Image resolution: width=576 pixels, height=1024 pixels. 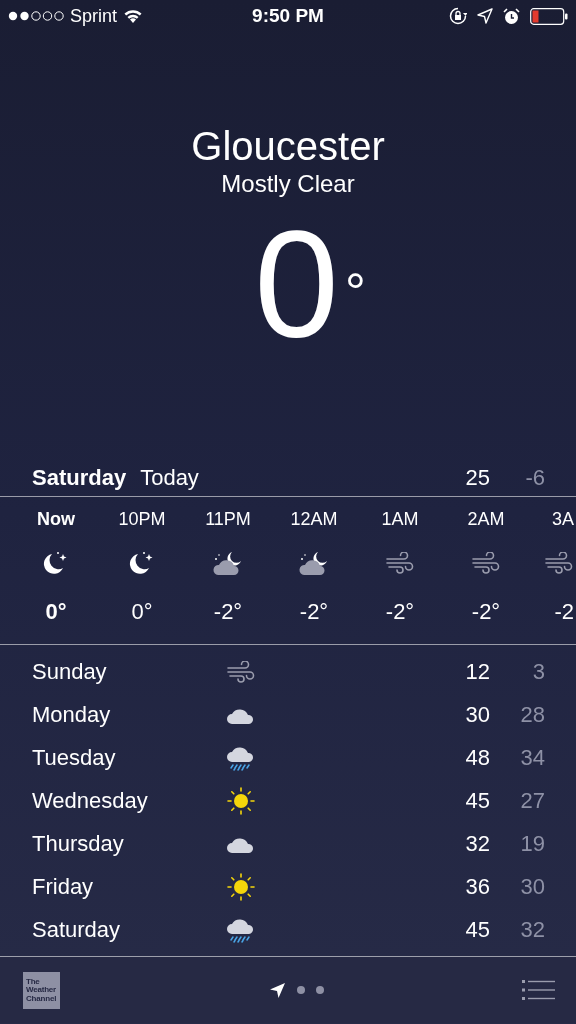 I want to click on day-name: Monday, so click(x=72, y=714).